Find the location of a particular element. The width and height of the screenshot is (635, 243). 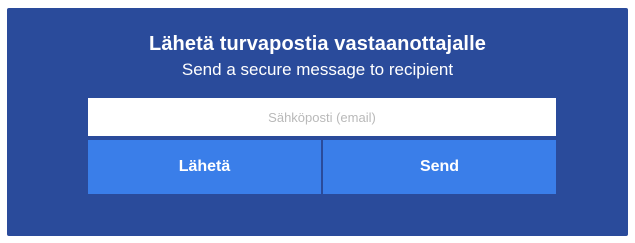

panel-subtitle: Send a secure message to recipient is located at coordinates (317, 69).